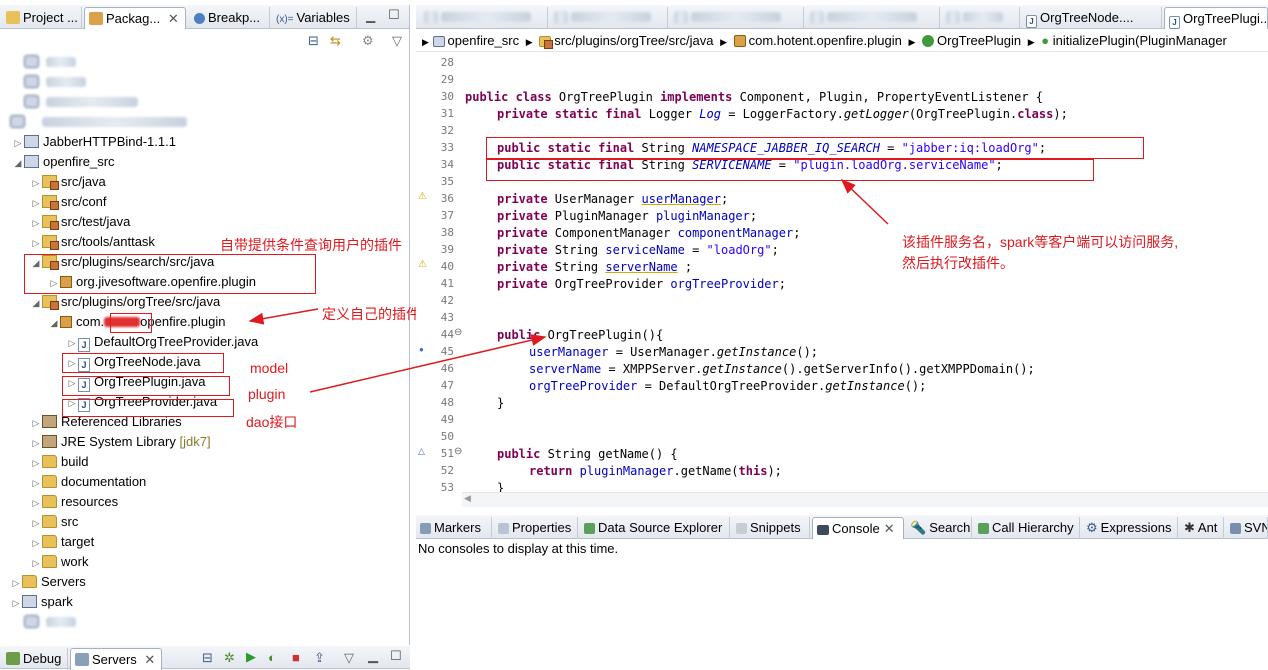 The image size is (1268, 670). I want to click on tab-console: Console ✕, so click(858, 528).